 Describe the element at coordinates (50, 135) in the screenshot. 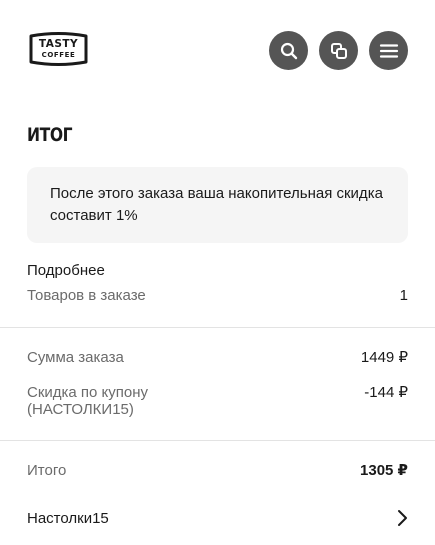

I see `page-title: ИТОГ` at that location.